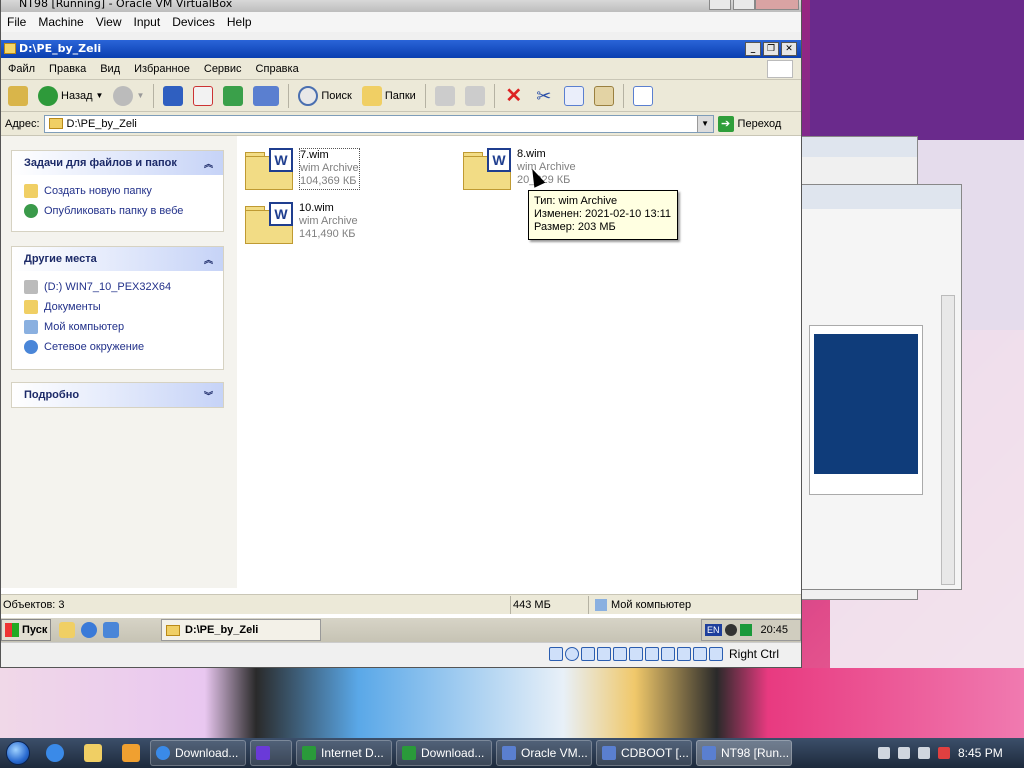 The width and height of the screenshot is (1024, 768). What do you see at coordinates (173, 96) in the screenshot?
I see `undo-button` at bounding box center [173, 96].